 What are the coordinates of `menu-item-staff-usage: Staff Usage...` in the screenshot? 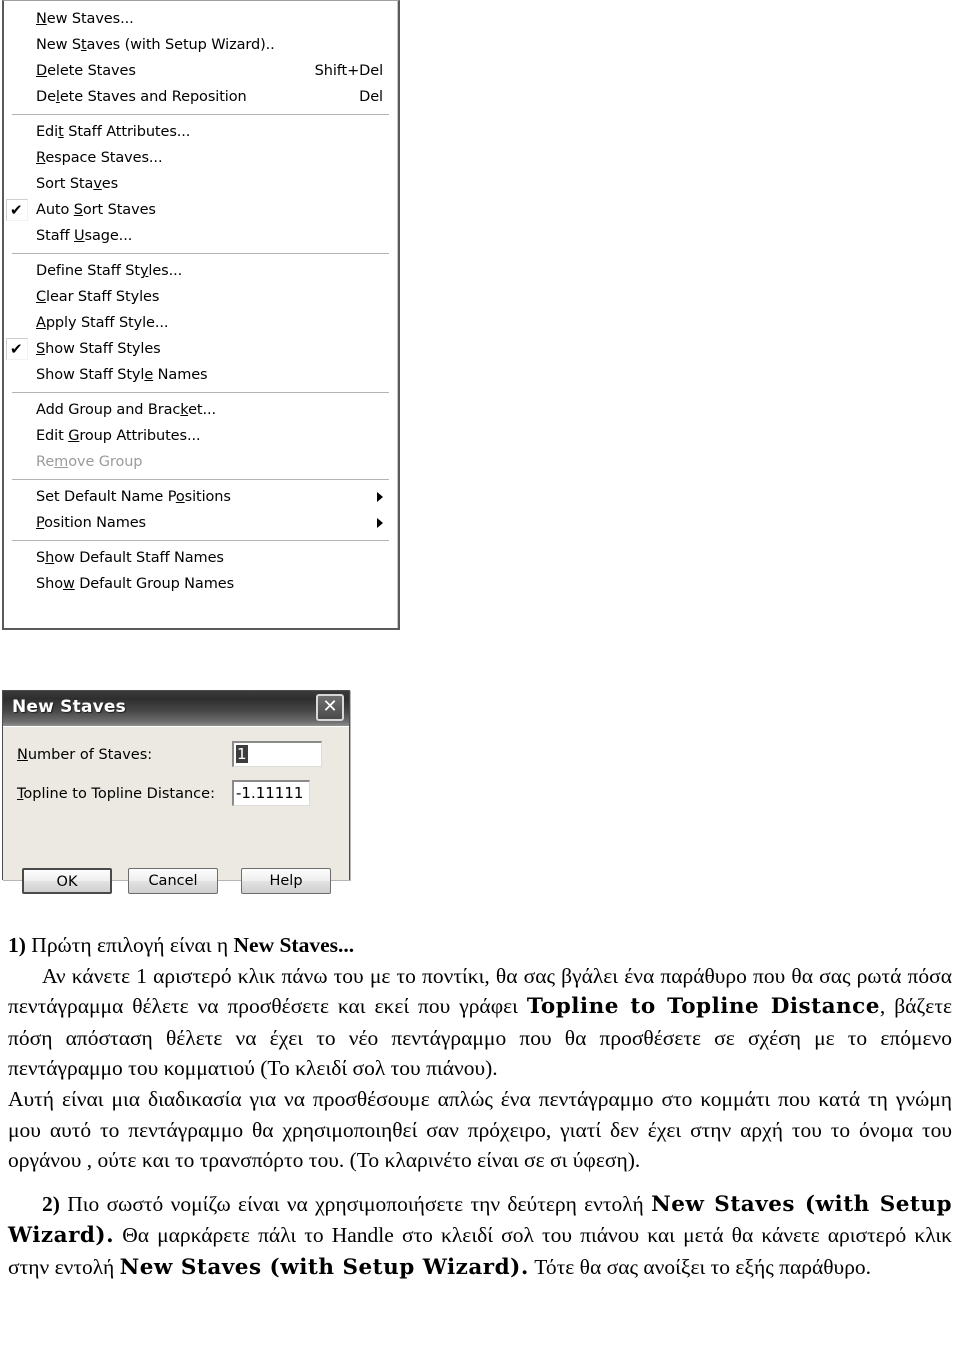 It's located at (200, 236).